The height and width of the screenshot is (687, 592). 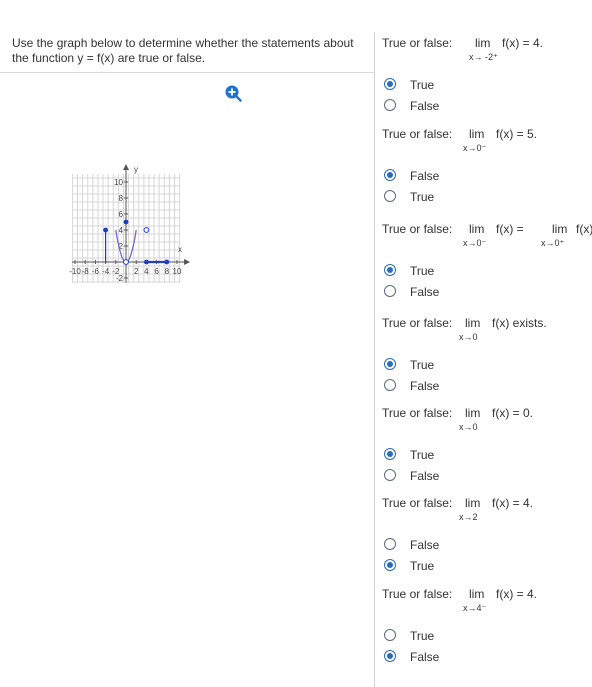 What do you see at coordinates (121, 214) in the screenshot?
I see `y-tick-label: 6` at bounding box center [121, 214].